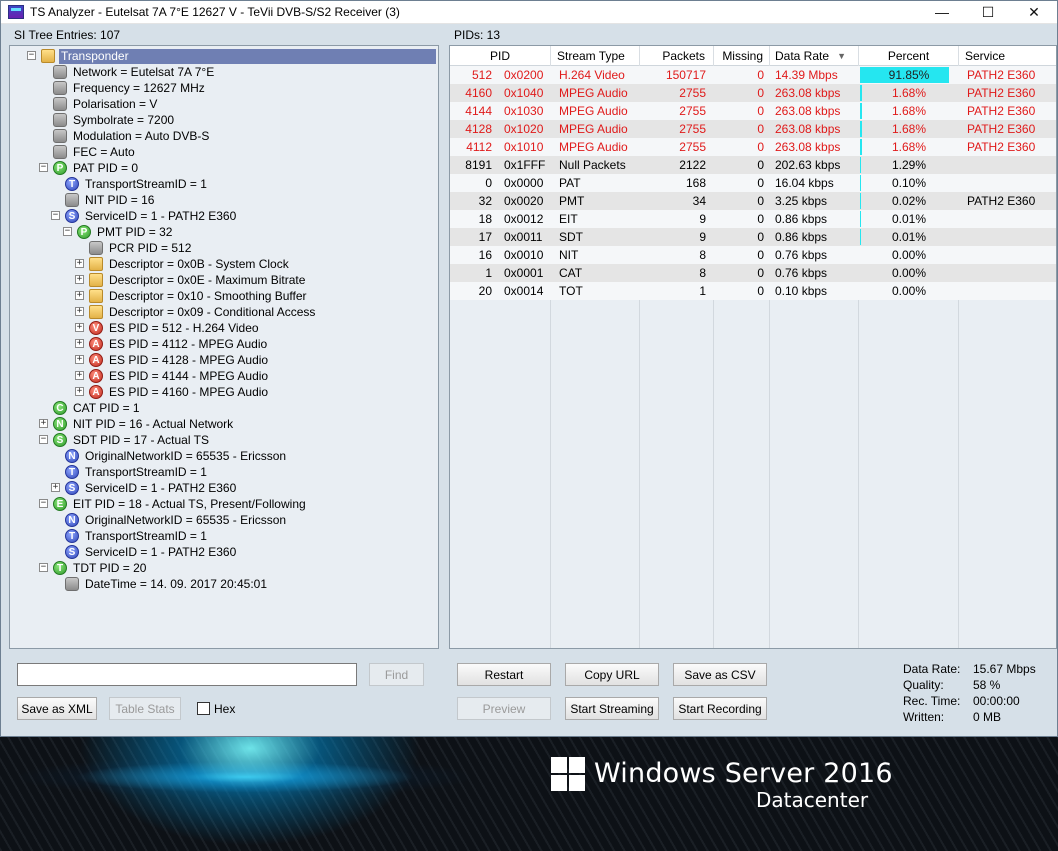 The height and width of the screenshot is (851, 1058). Describe the element at coordinates (720, 708) in the screenshot. I see `start-recording-button: Start Recording` at that location.